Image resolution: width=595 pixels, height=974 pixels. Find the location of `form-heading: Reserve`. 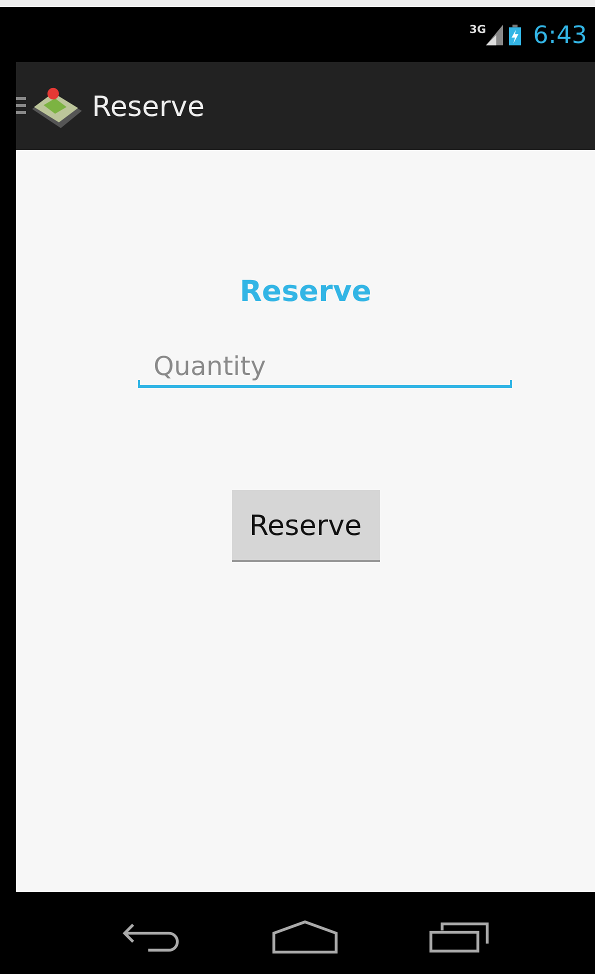

form-heading: Reserve is located at coordinates (306, 291).